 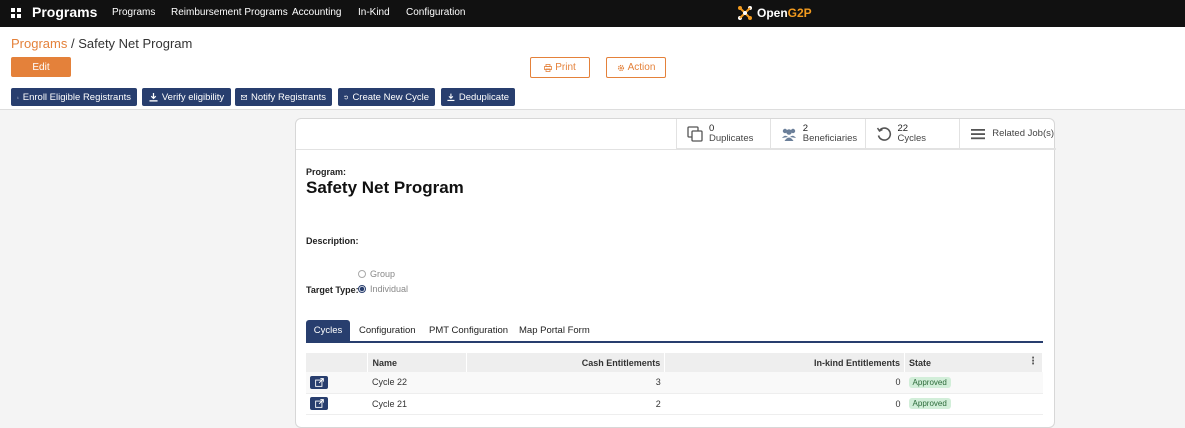 I want to click on verify-eligibility-button: Verify eligibility, so click(x=186, y=97).